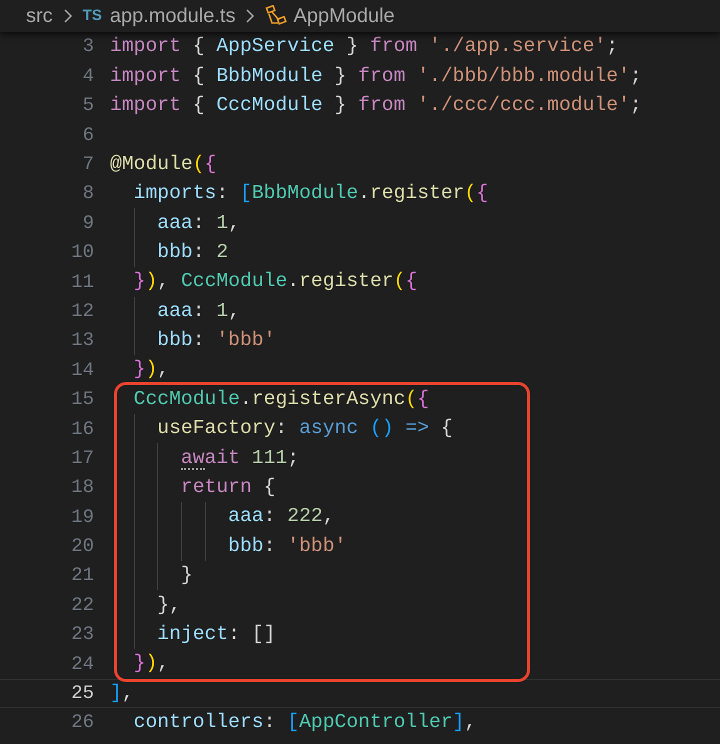 The width and height of the screenshot is (720, 744). What do you see at coordinates (173, 16) in the screenshot?
I see `breadcrumb-item: app.module.ts` at bounding box center [173, 16].